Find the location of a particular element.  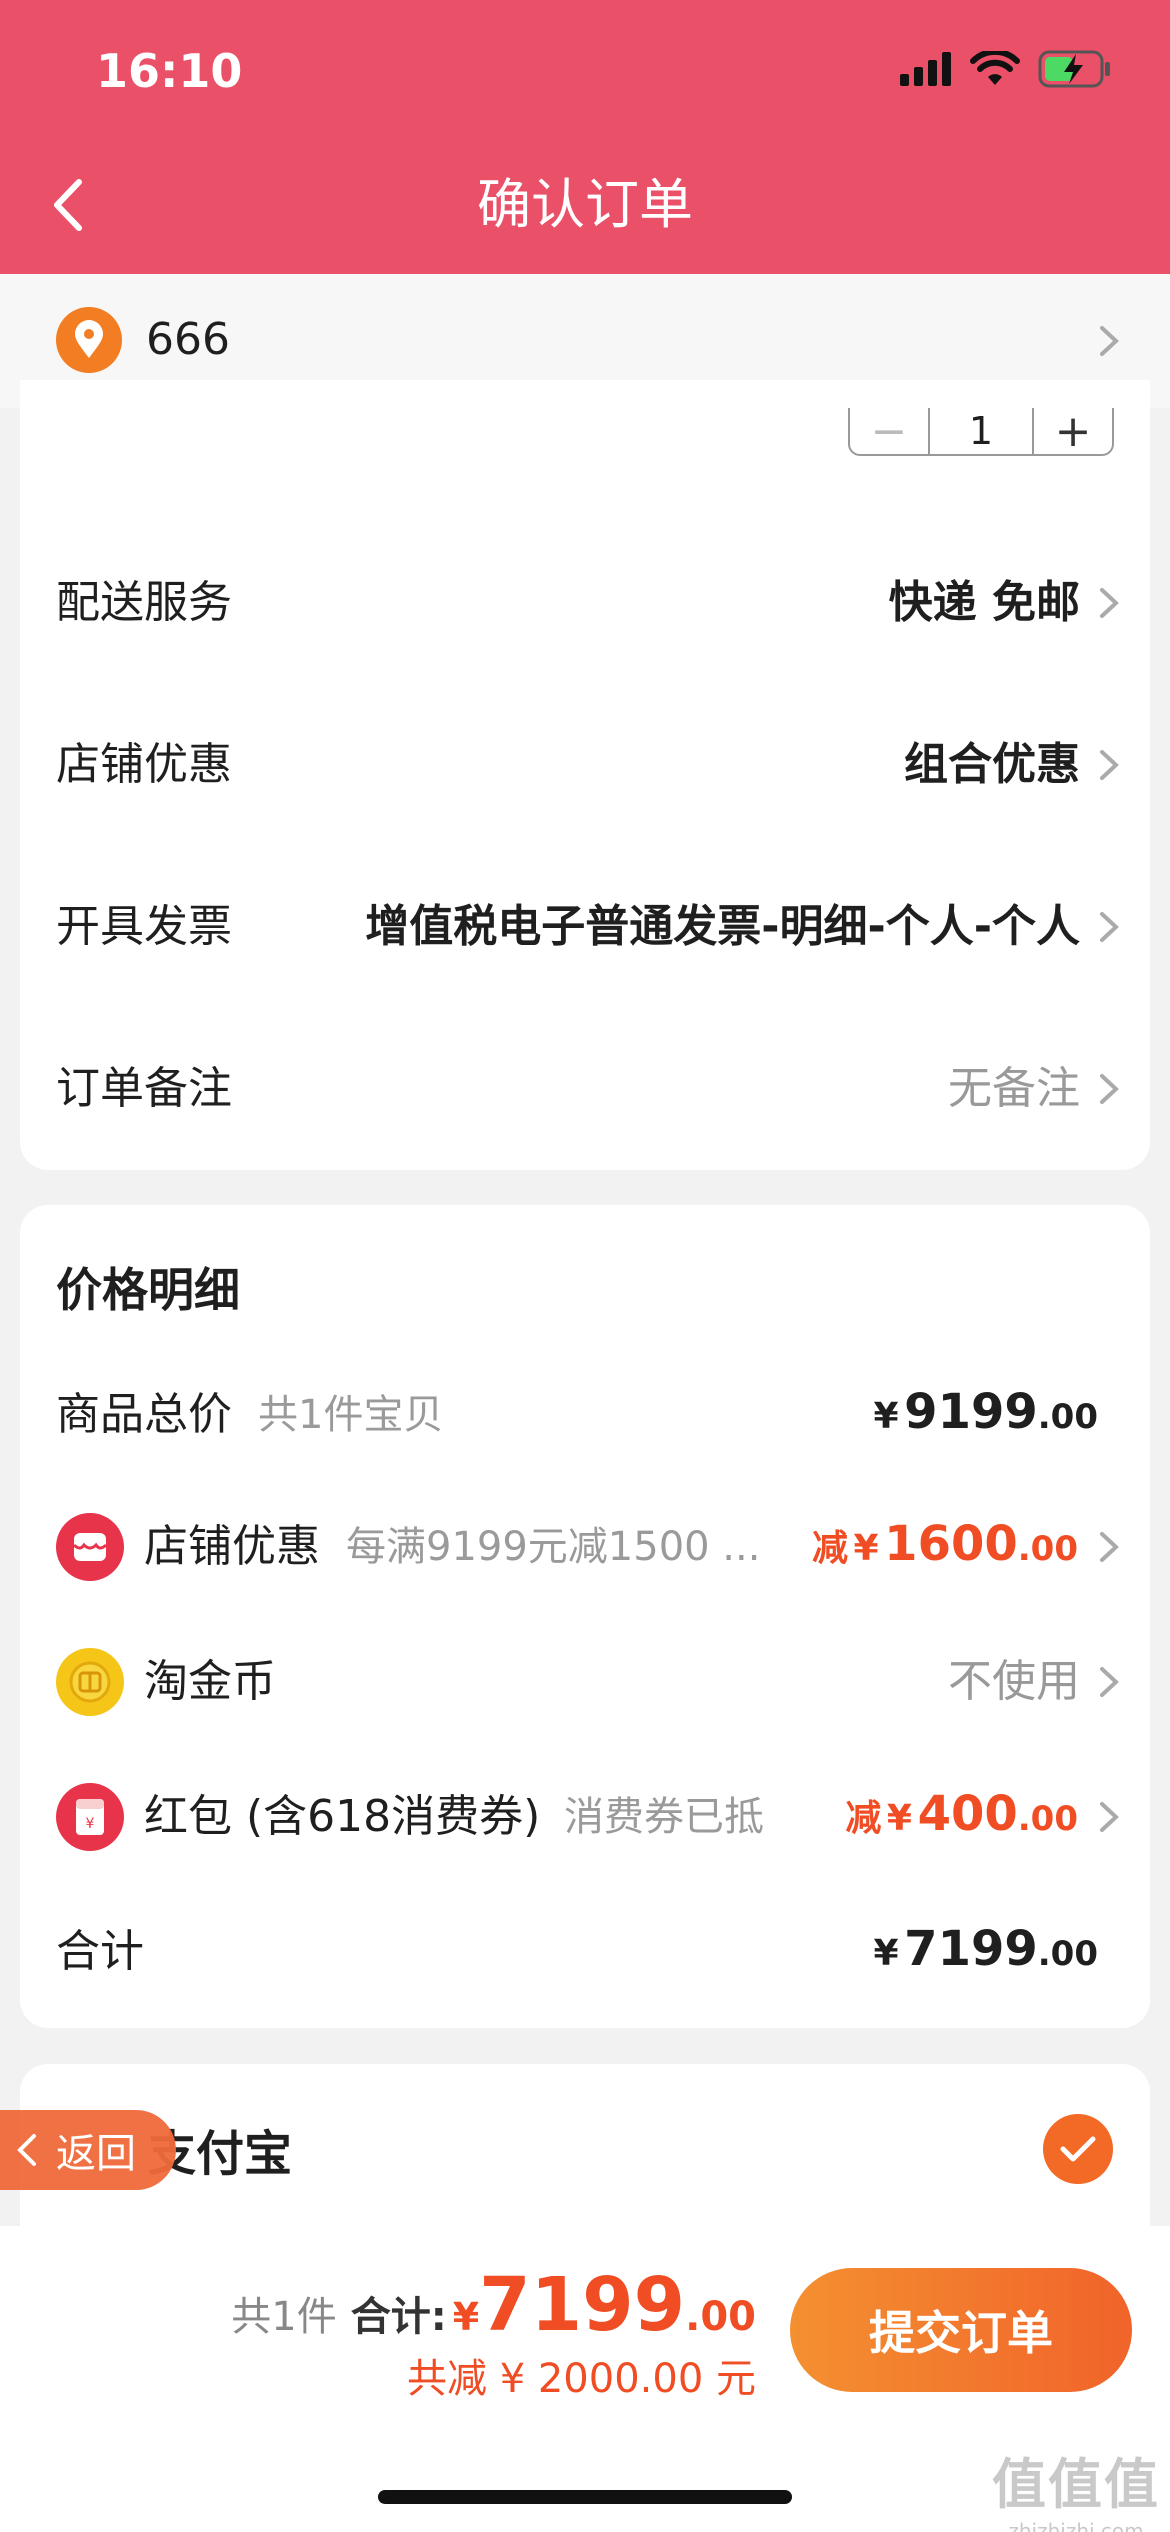

quantity-stepper: − 1 + is located at coordinates (981, 431).